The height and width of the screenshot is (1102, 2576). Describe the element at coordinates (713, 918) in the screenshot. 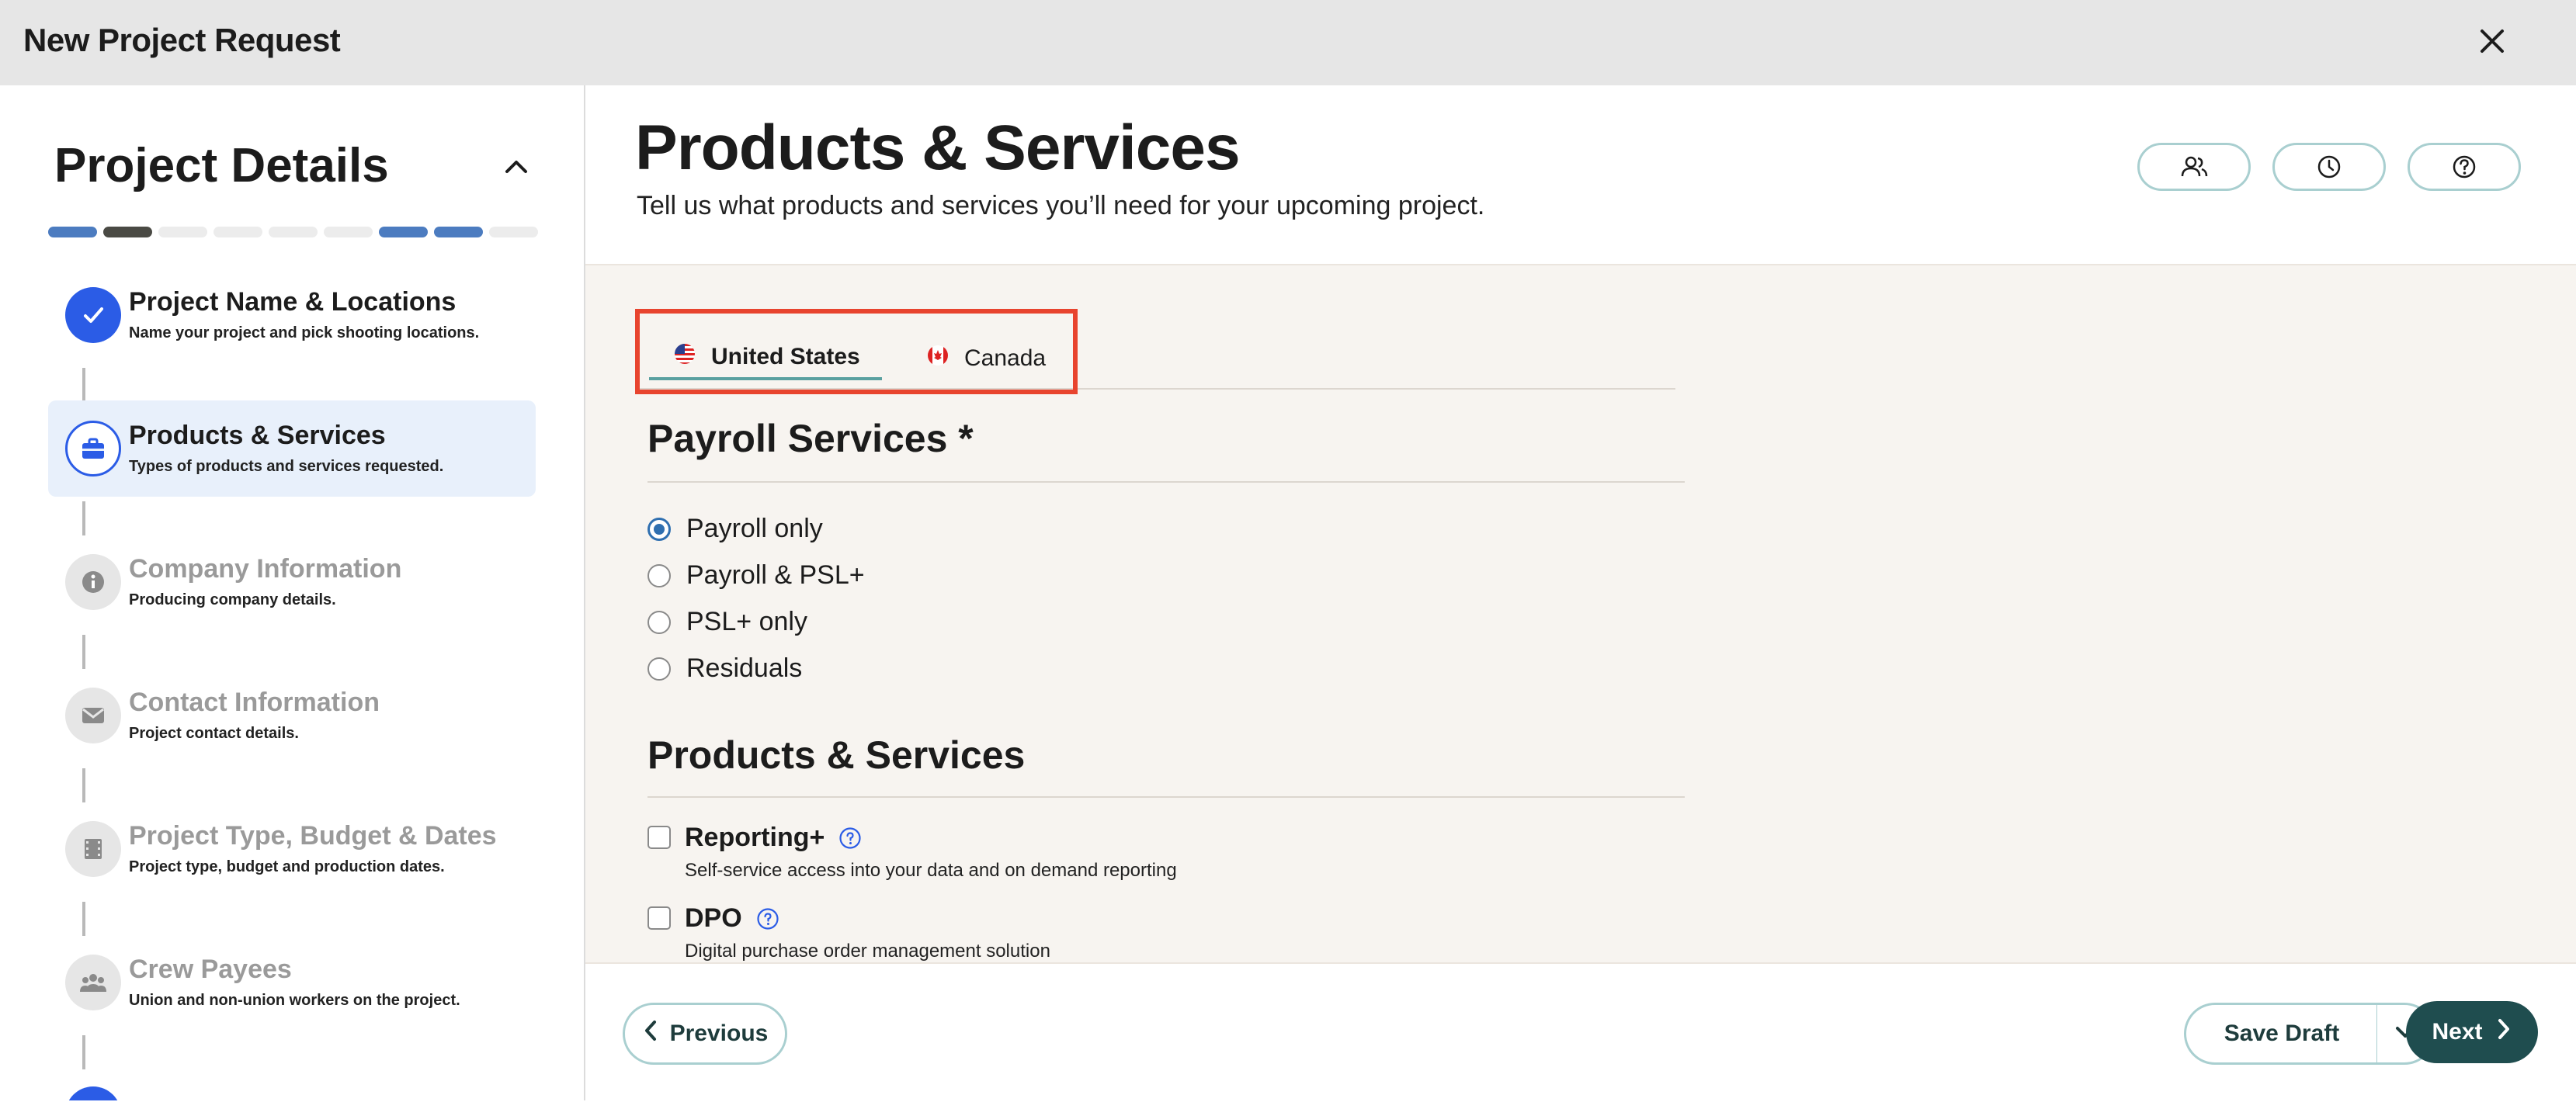

I see `checkbox-label: DPO` at that location.